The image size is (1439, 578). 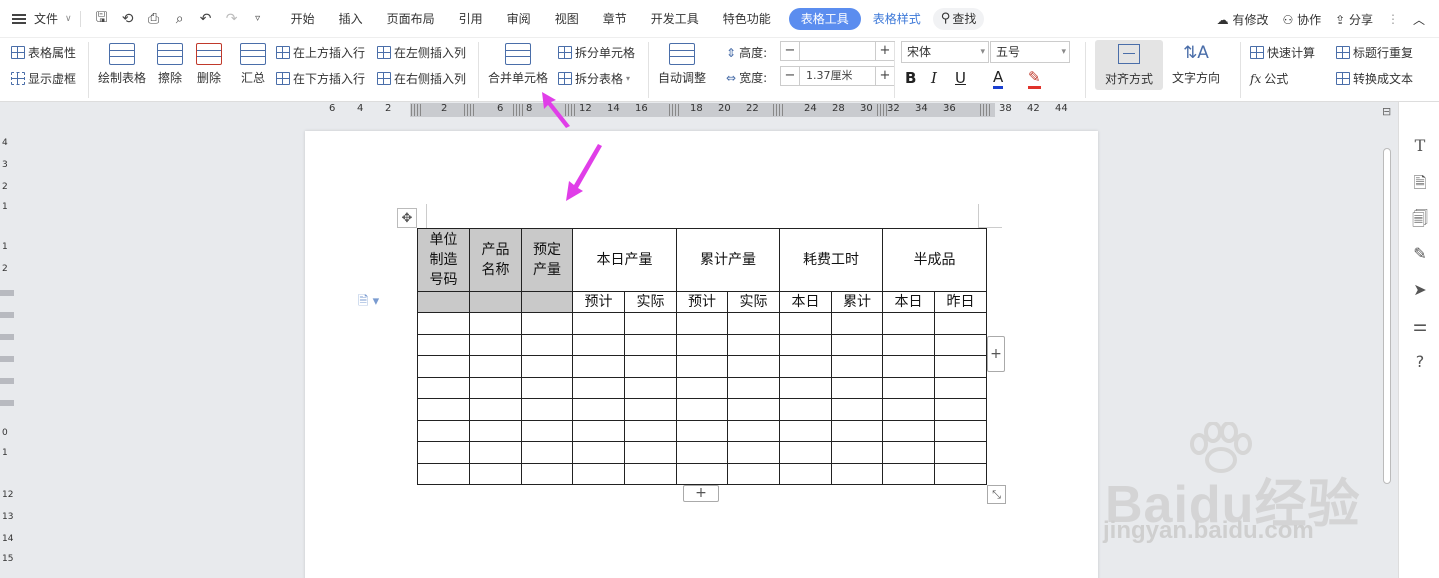 I want to click on insert-col-left-button: 在左侧插入列, so click(x=421, y=52).